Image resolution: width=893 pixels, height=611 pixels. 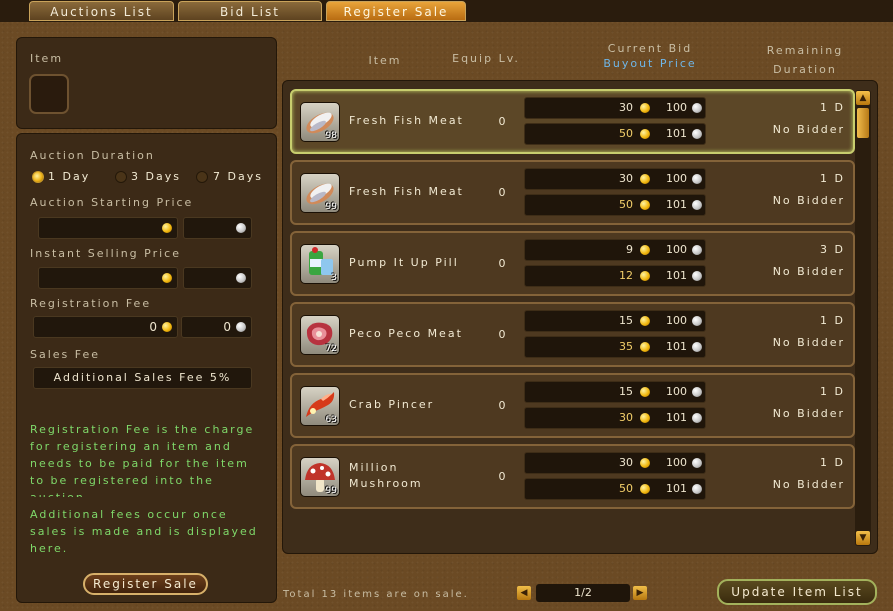 I want to click on fish-meat-icon: 98, so click(x=320, y=122).